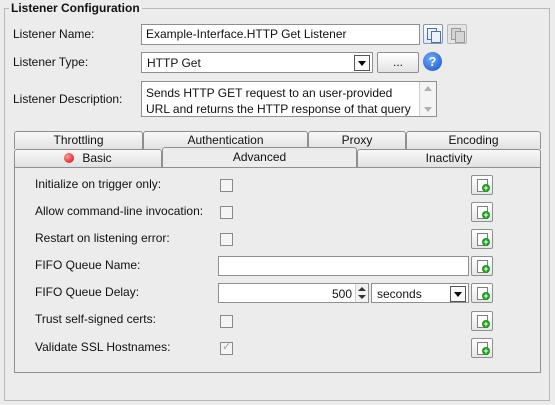 The height and width of the screenshot is (405, 555). Describe the element at coordinates (103, 347) in the screenshot. I see `validate-ssl-label: Validate SSL Hostnames:` at that location.